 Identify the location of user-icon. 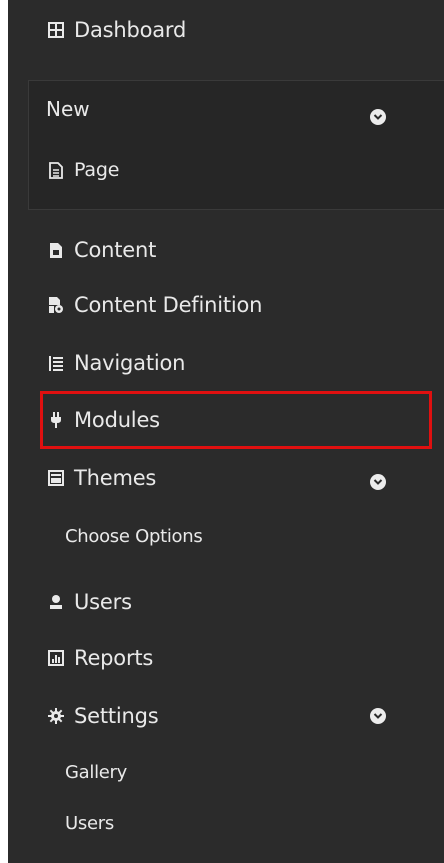
(56, 602).